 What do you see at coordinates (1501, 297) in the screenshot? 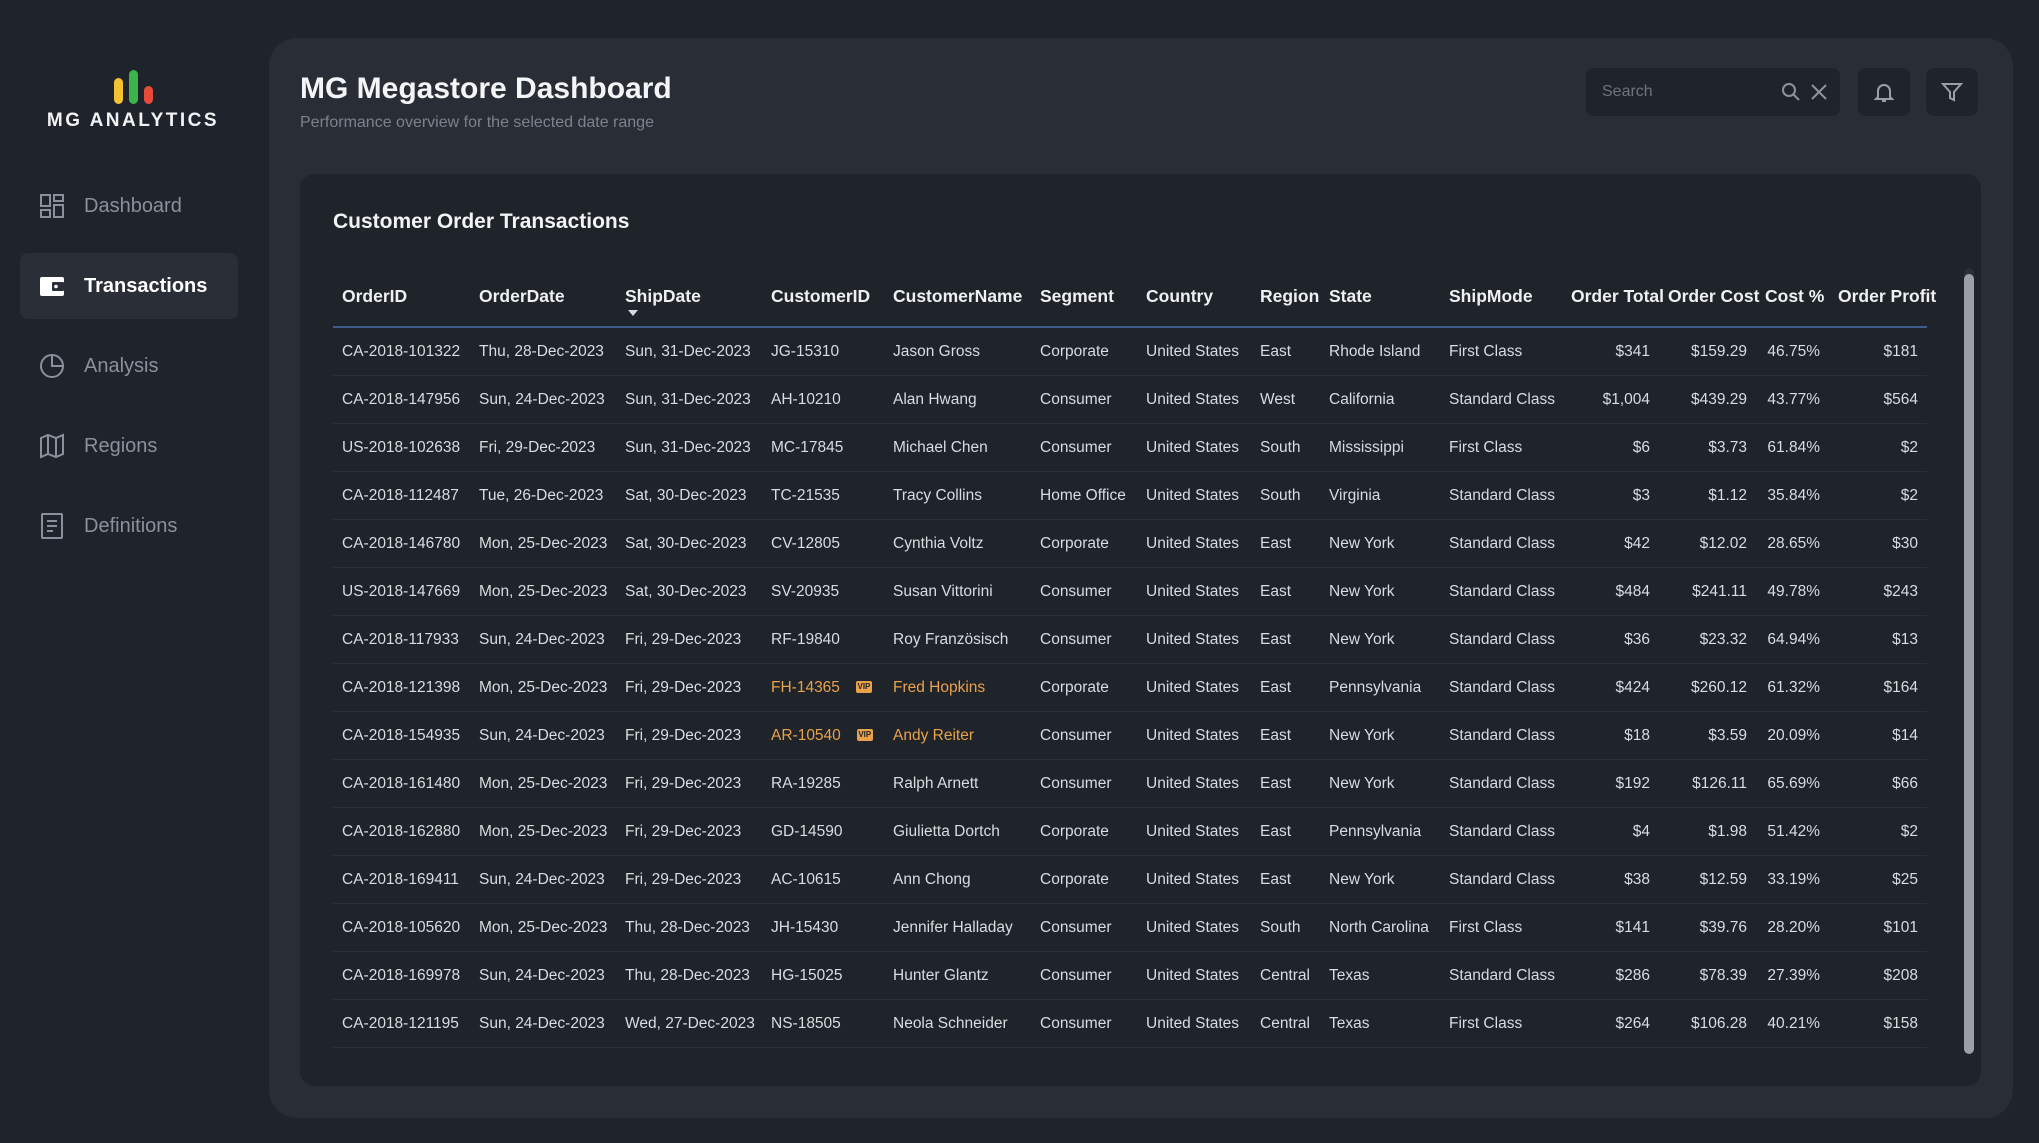
I see `column-header-shipmode: ShipMode` at bounding box center [1501, 297].